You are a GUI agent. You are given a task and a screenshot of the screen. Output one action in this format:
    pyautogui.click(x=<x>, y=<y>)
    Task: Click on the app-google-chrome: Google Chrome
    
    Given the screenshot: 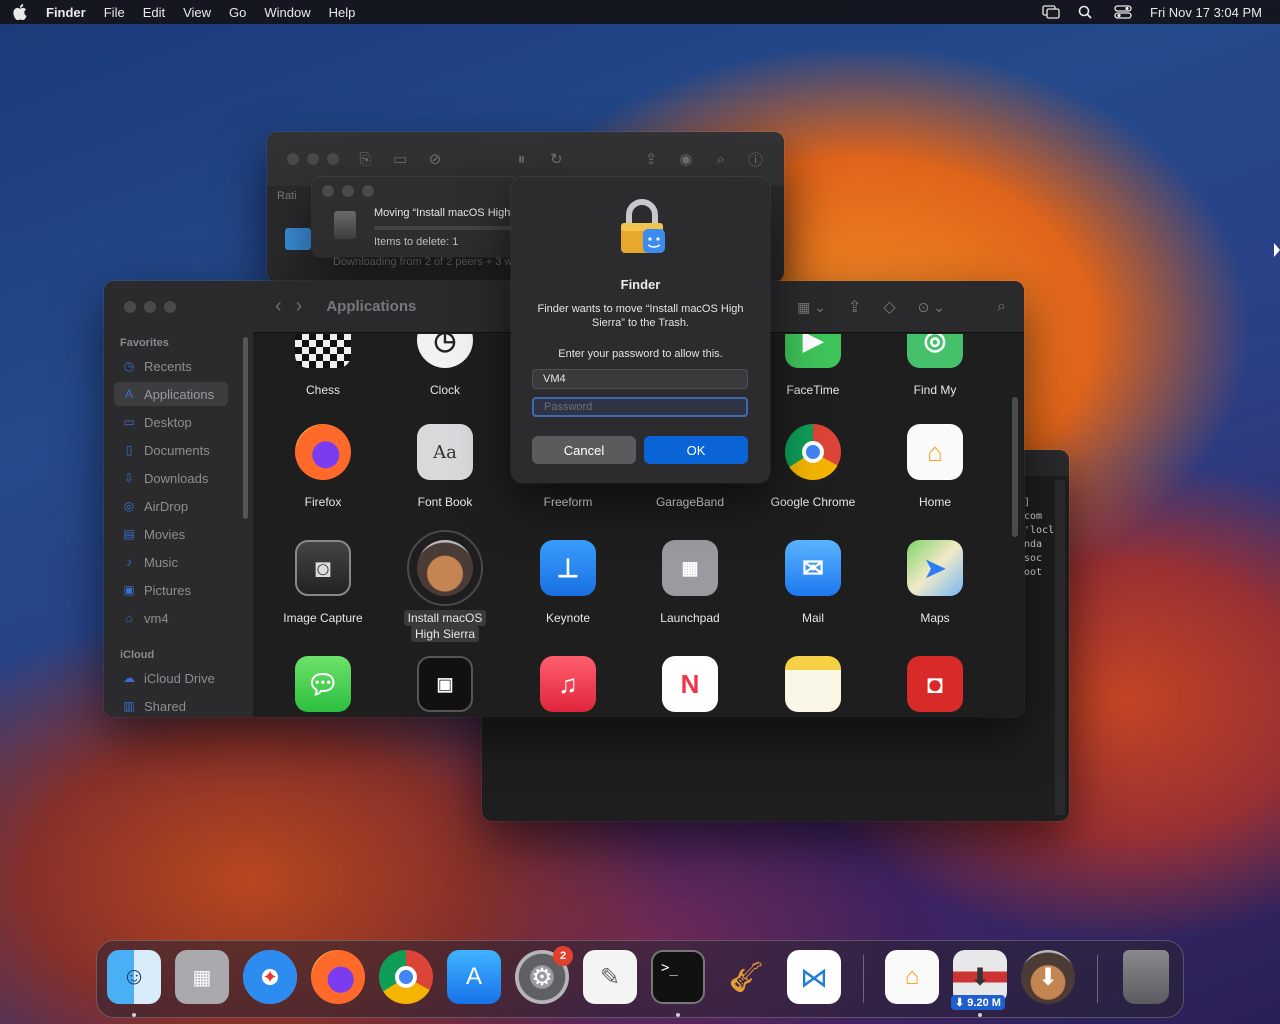 What is the action you would take?
    pyautogui.click(x=813, y=467)
    